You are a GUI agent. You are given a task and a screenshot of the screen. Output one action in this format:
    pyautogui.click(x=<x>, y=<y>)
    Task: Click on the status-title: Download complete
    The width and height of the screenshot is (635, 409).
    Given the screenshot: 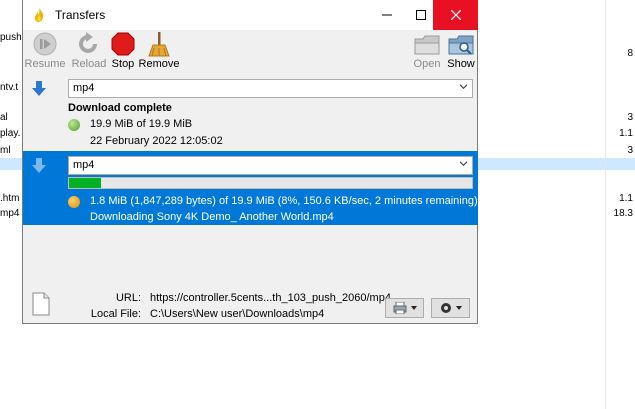 What is the action you would take?
    pyautogui.click(x=120, y=108)
    